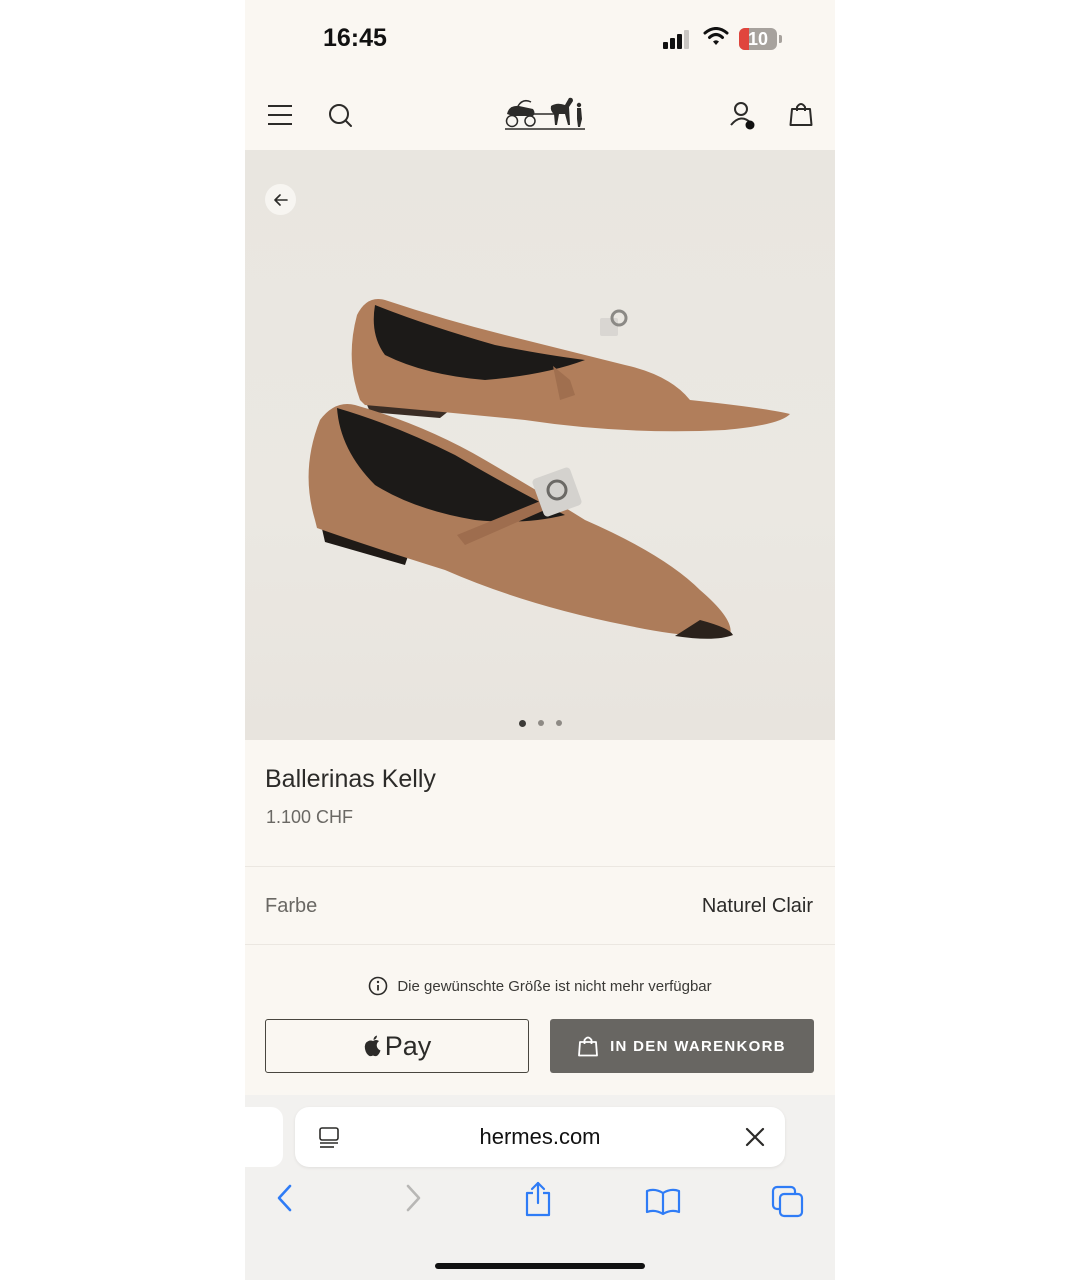  What do you see at coordinates (408, 1045) in the screenshot?
I see `apple-pay-label: Pay` at bounding box center [408, 1045].